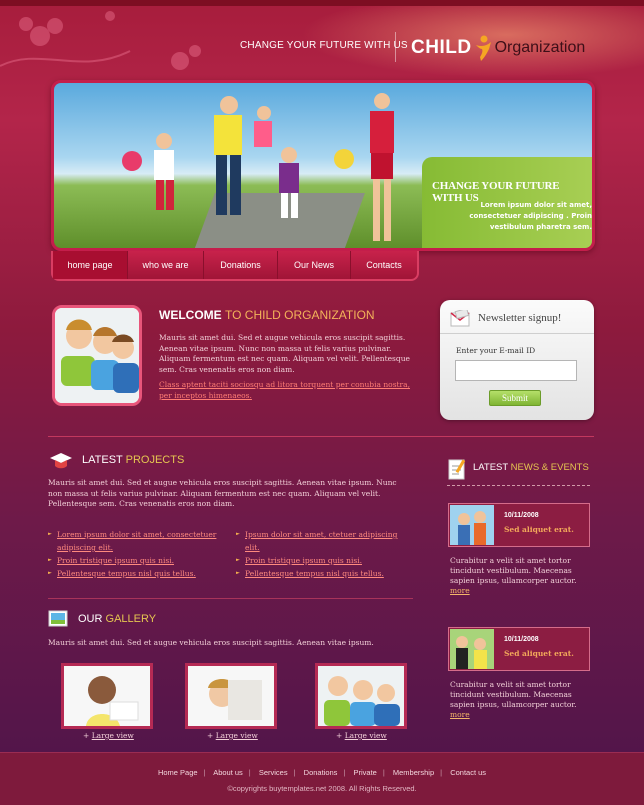 The image size is (644, 805). What do you see at coordinates (324, 45) in the screenshot?
I see `header-tagline: CHANGE YOUR FUTURE WITH US` at bounding box center [324, 45].